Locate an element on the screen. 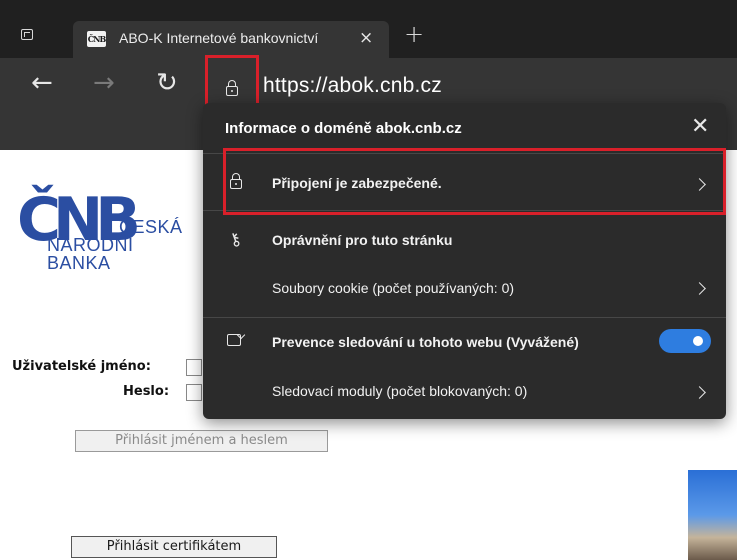  address-bar-url: https://abok.cnb.cz is located at coordinates (352, 86).